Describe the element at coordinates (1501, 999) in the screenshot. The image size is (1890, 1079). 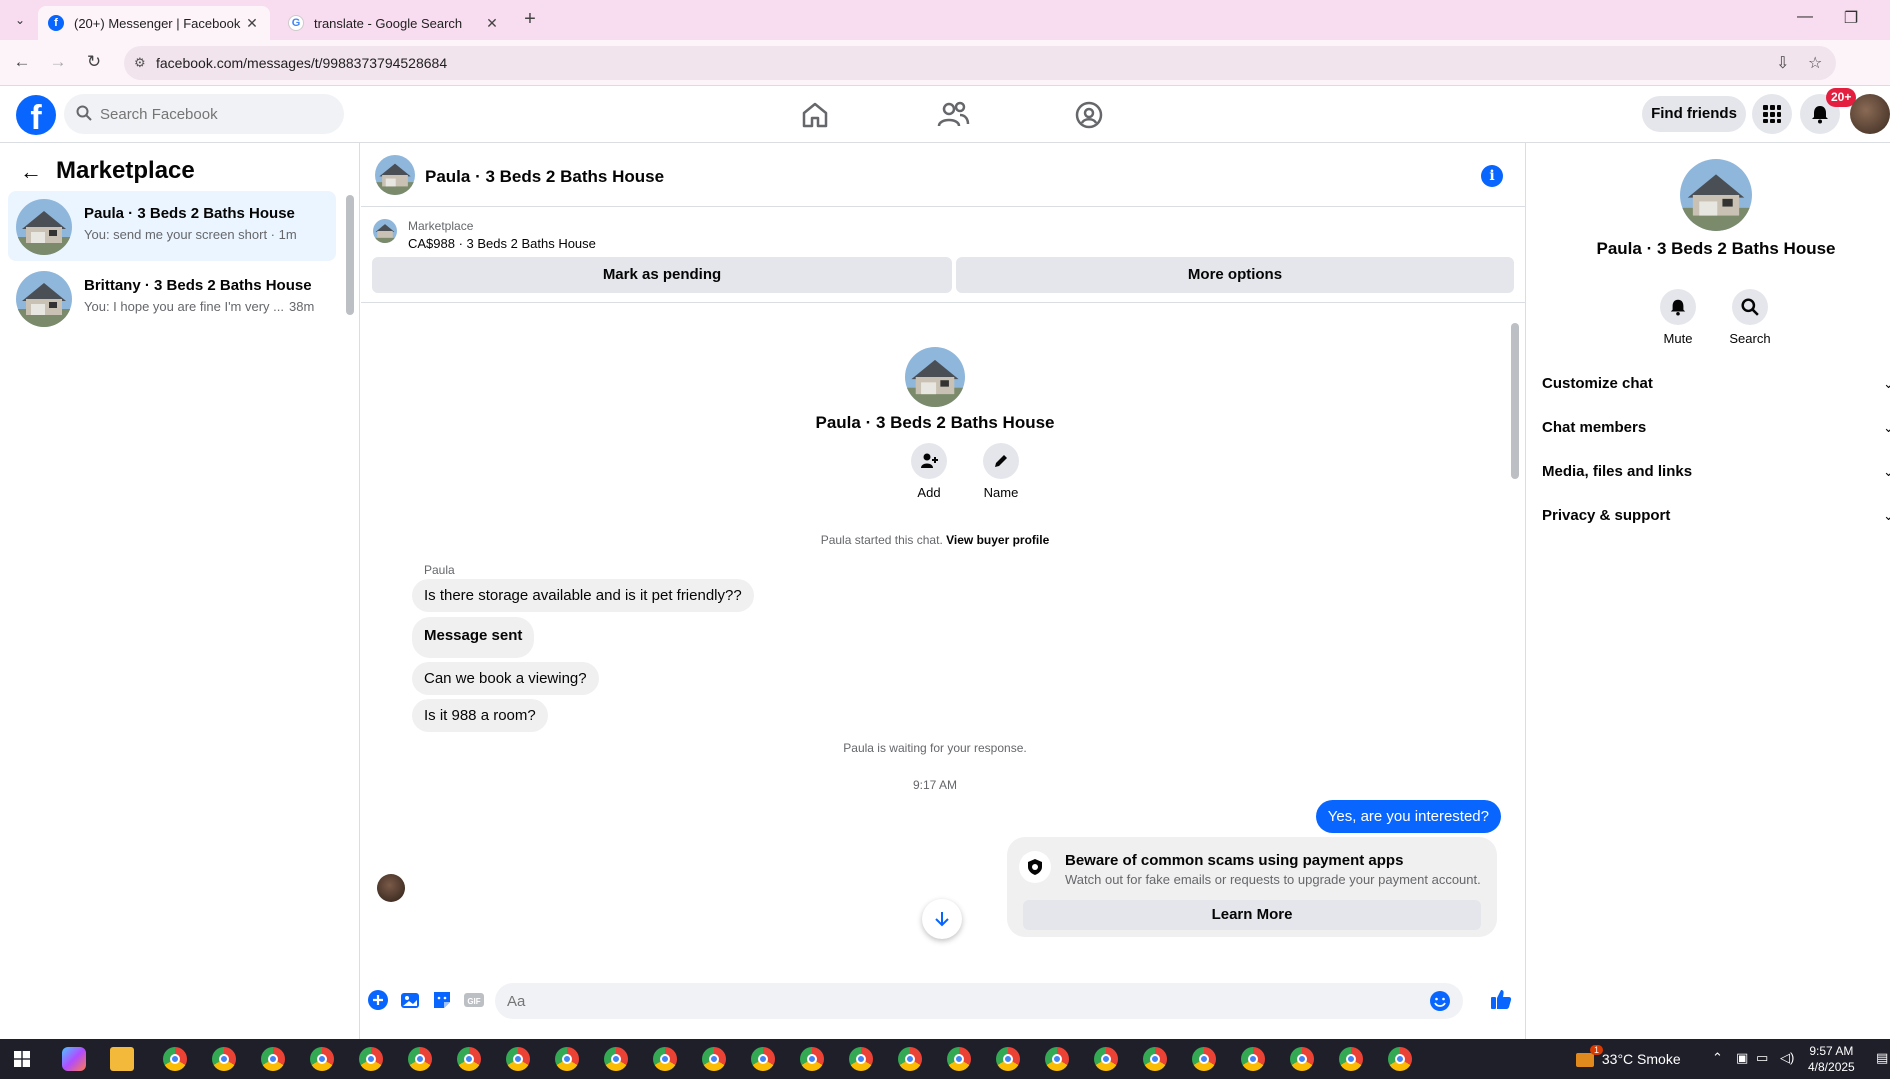
I see `thumbs-up-icon` at that location.